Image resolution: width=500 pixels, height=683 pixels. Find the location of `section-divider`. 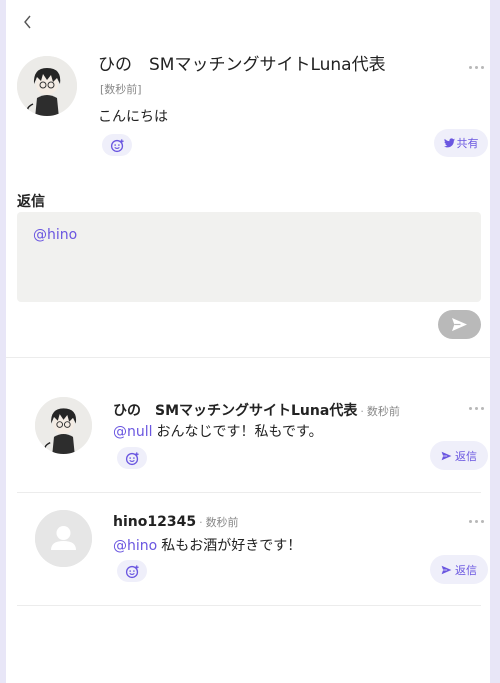

section-divider is located at coordinates (248, 357).